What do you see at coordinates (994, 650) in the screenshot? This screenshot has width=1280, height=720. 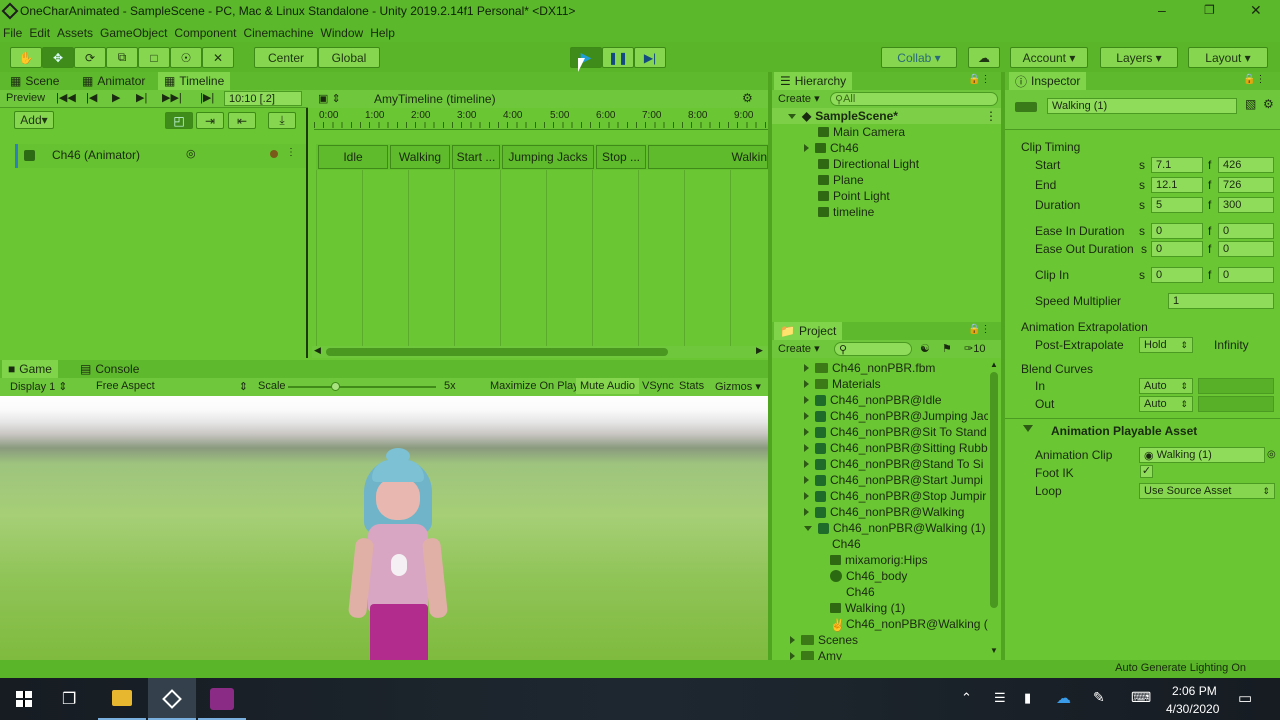 I see `scroll-down-icon: ▼` at bounding box center [994, 650].